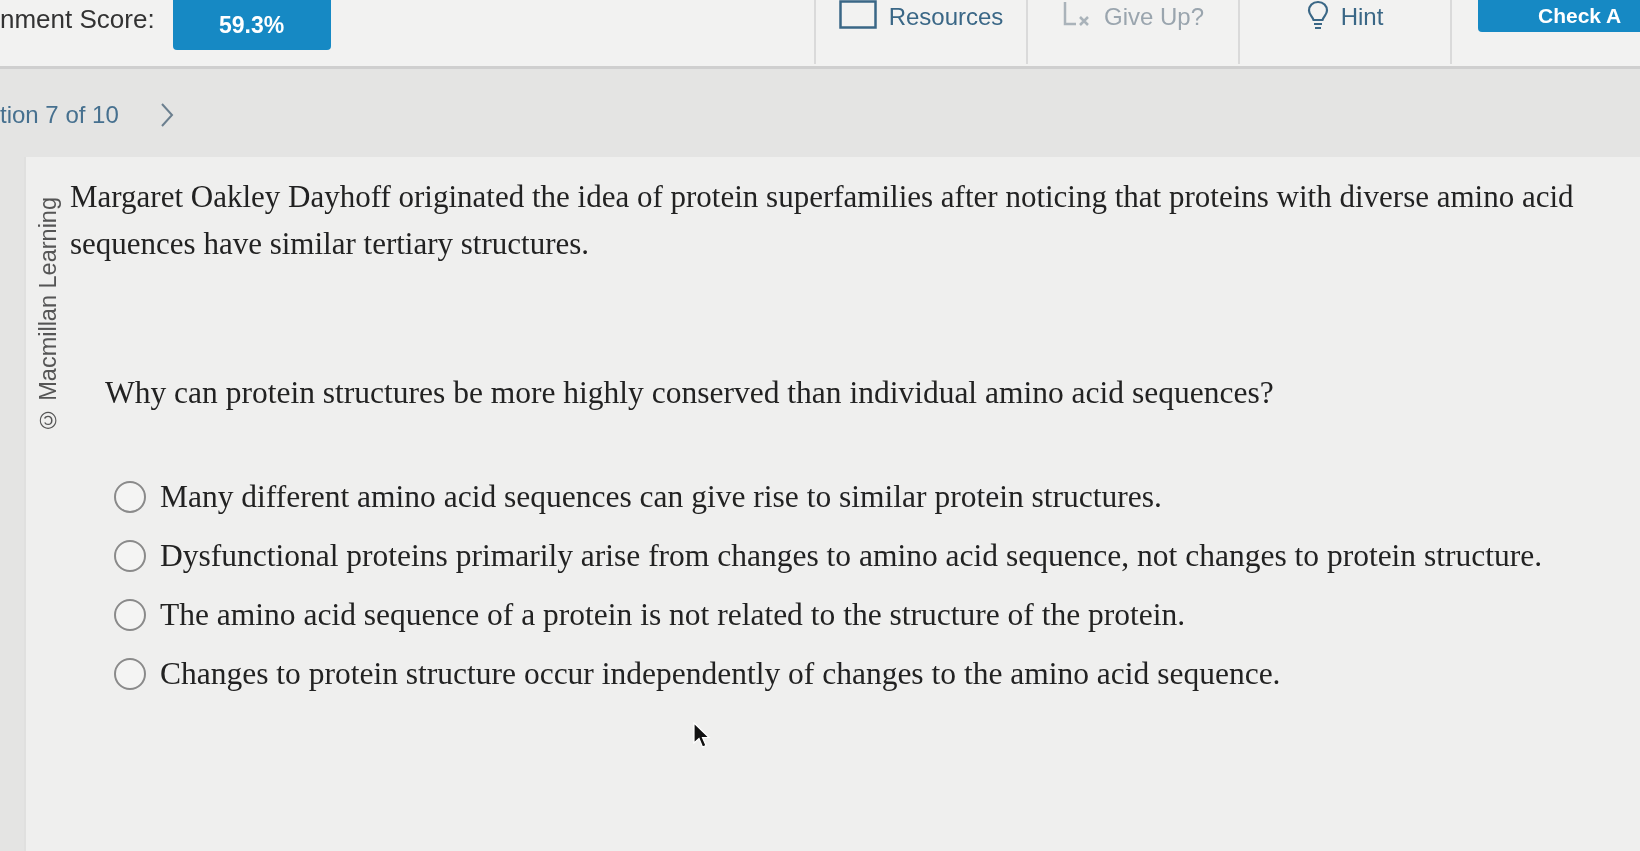 The height and width of the screenshot is (851, 1640). I want to click on toolbar-button: Hint, so click(1344, 32).